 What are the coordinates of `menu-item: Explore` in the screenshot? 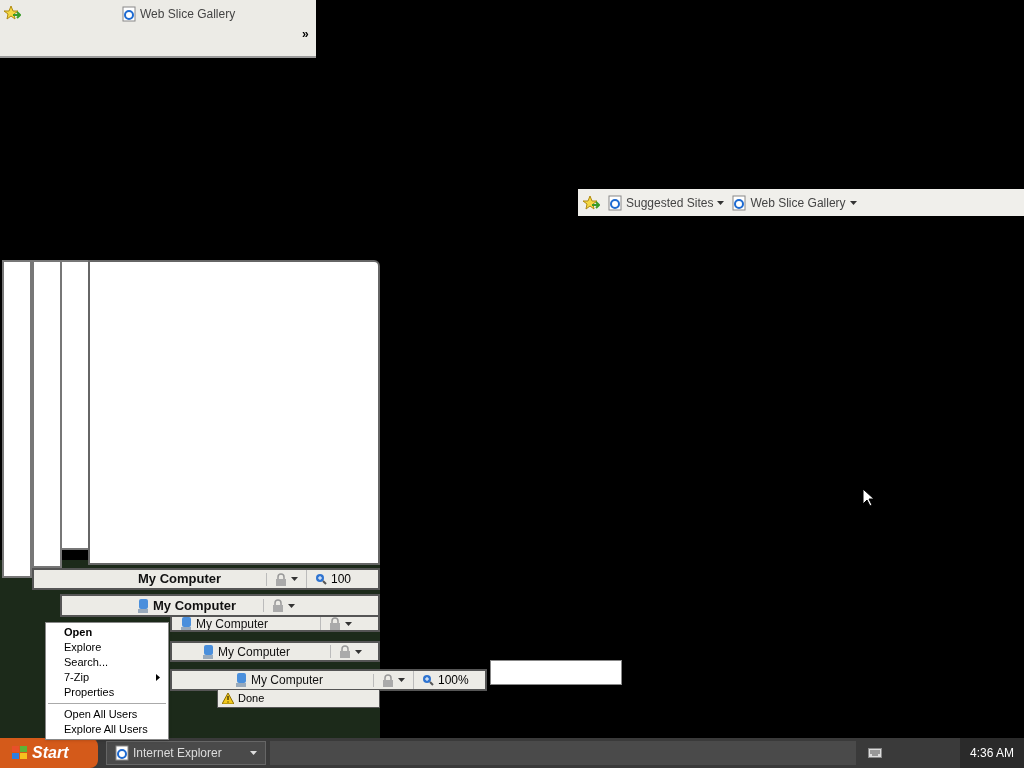 It's located at (107, 647).